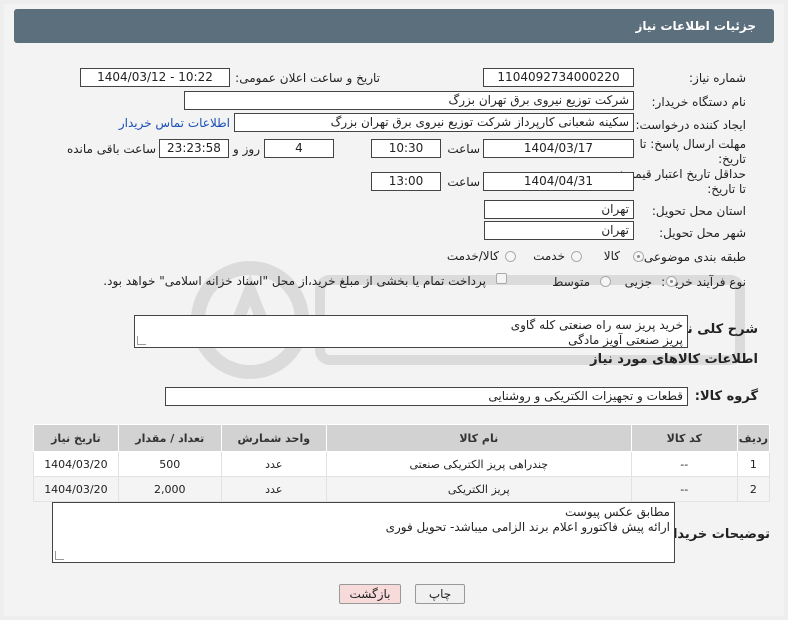  Describe the element at coordinates (684, 438) in the screenshot. I see `column-header-item-code: کد کالا` at that location.